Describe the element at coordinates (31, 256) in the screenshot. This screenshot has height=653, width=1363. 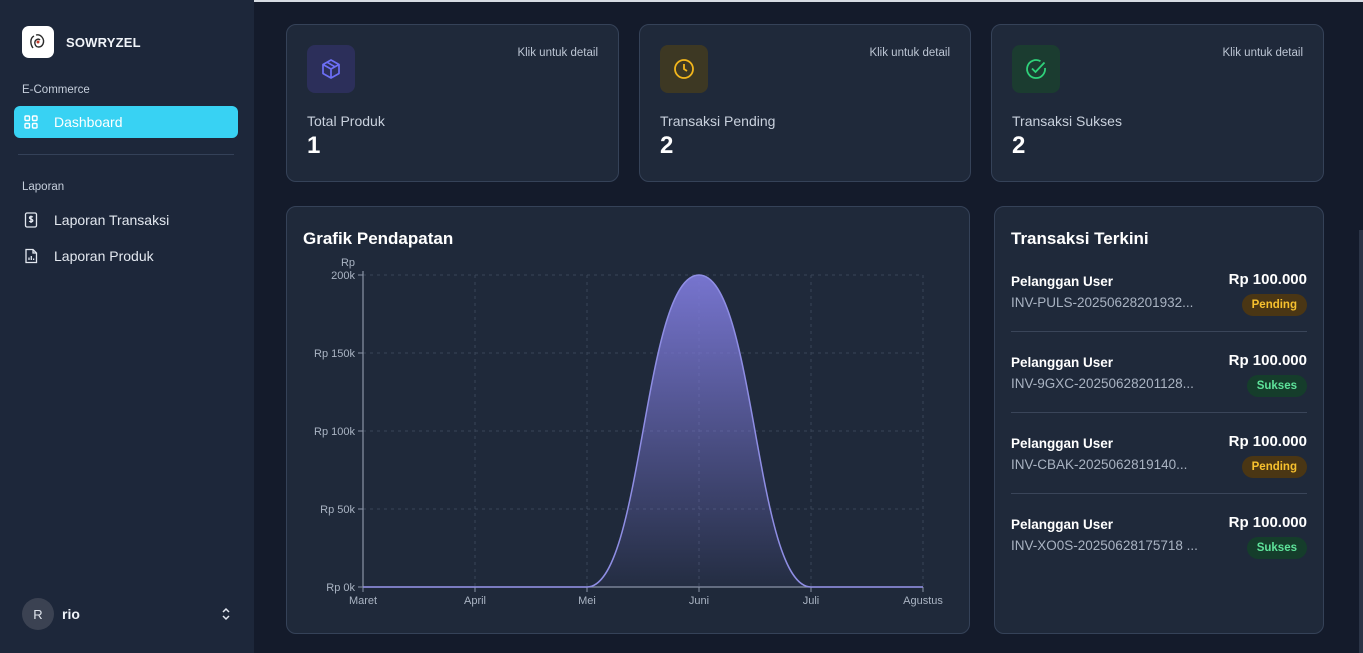
I see `chart-doc-icon` at that location.